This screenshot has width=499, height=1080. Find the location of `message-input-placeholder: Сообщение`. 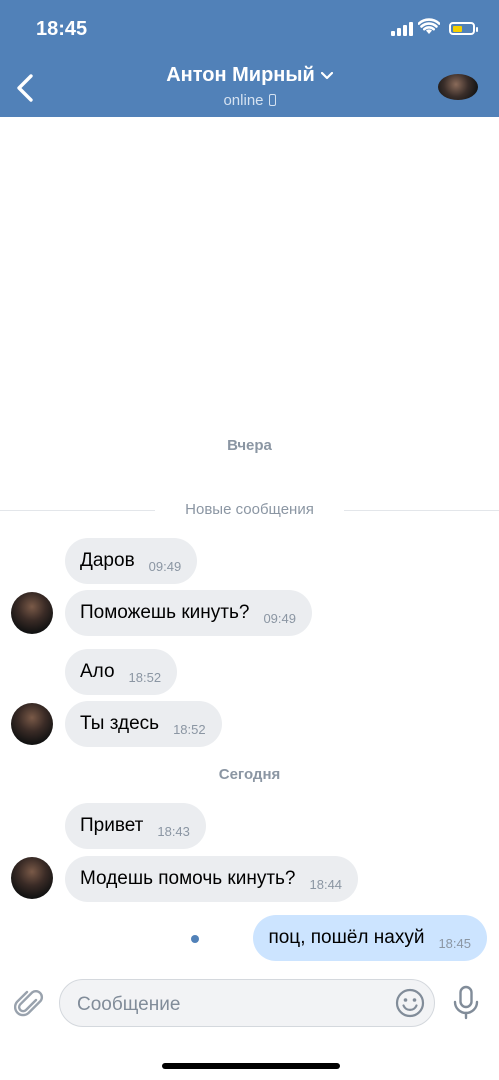

message-input-placeholder: Сообщение is located at coordinates (129, 1004).